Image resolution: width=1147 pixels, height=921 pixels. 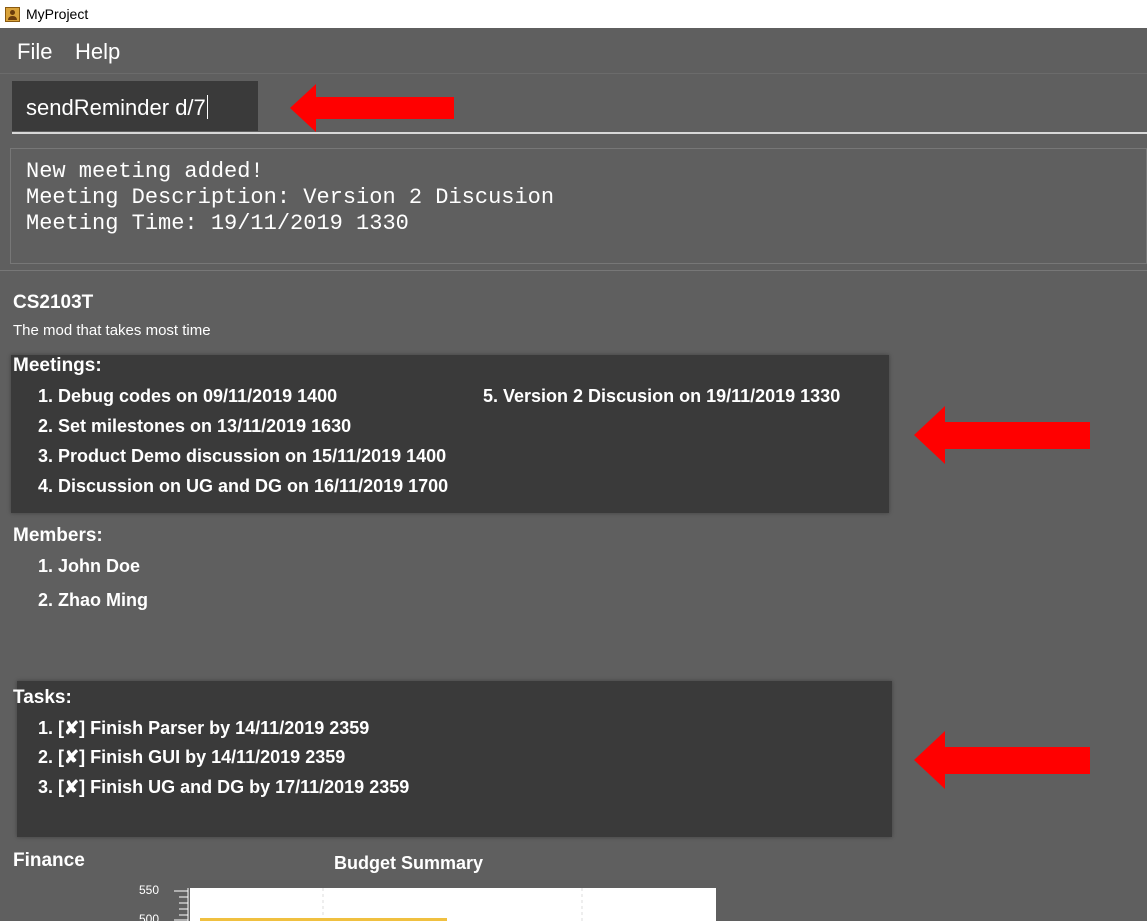 What do you see at coordinates (573, 14) in the screenshot?
I see `title-bar: MyProject` at bounding box center [573, 14].